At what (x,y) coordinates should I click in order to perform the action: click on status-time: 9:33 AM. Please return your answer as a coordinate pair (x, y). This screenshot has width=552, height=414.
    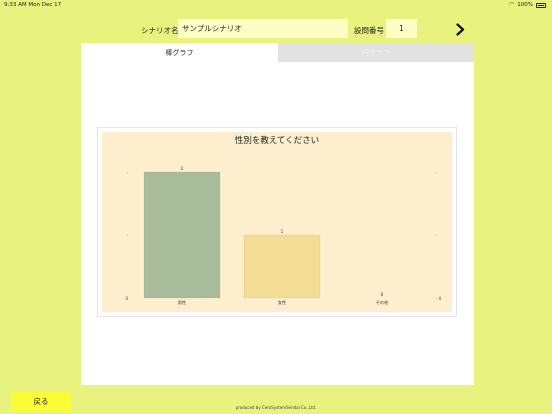
    Looking at the image, I should click on (15, 5).